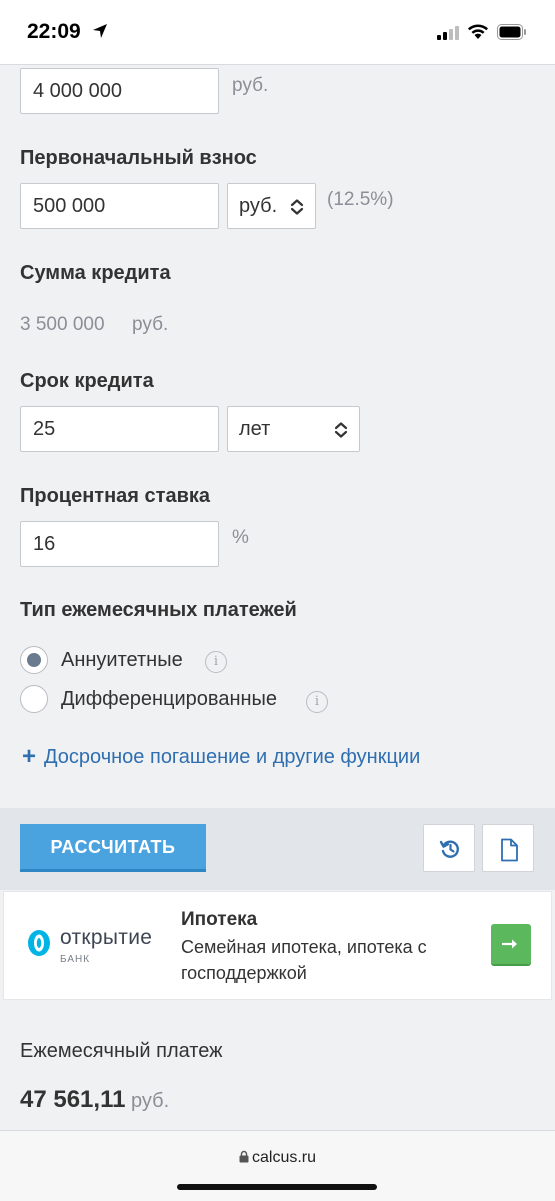  Describe the element at coordinates (150, 324) in the screenshot. I see `loan-amount-unit: руб.` at that location.